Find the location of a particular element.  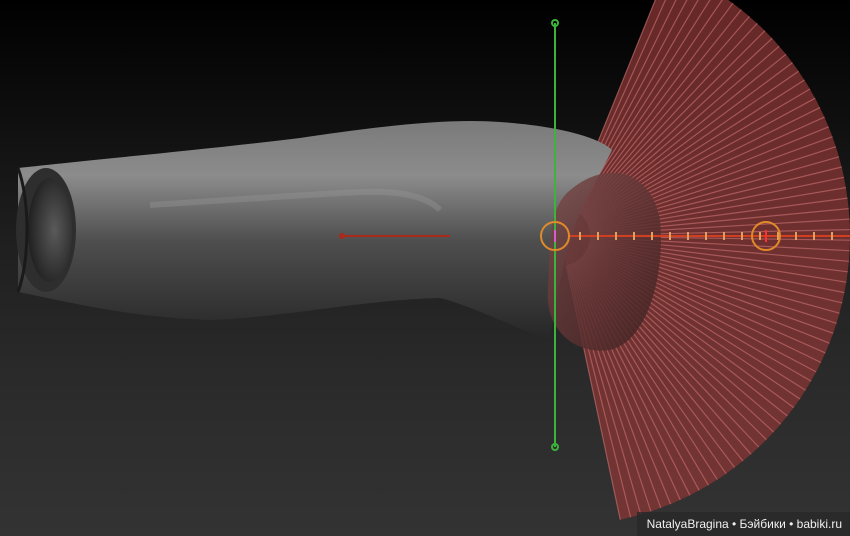

gizmo-x-left-handle is located at coordinates (342, 236).